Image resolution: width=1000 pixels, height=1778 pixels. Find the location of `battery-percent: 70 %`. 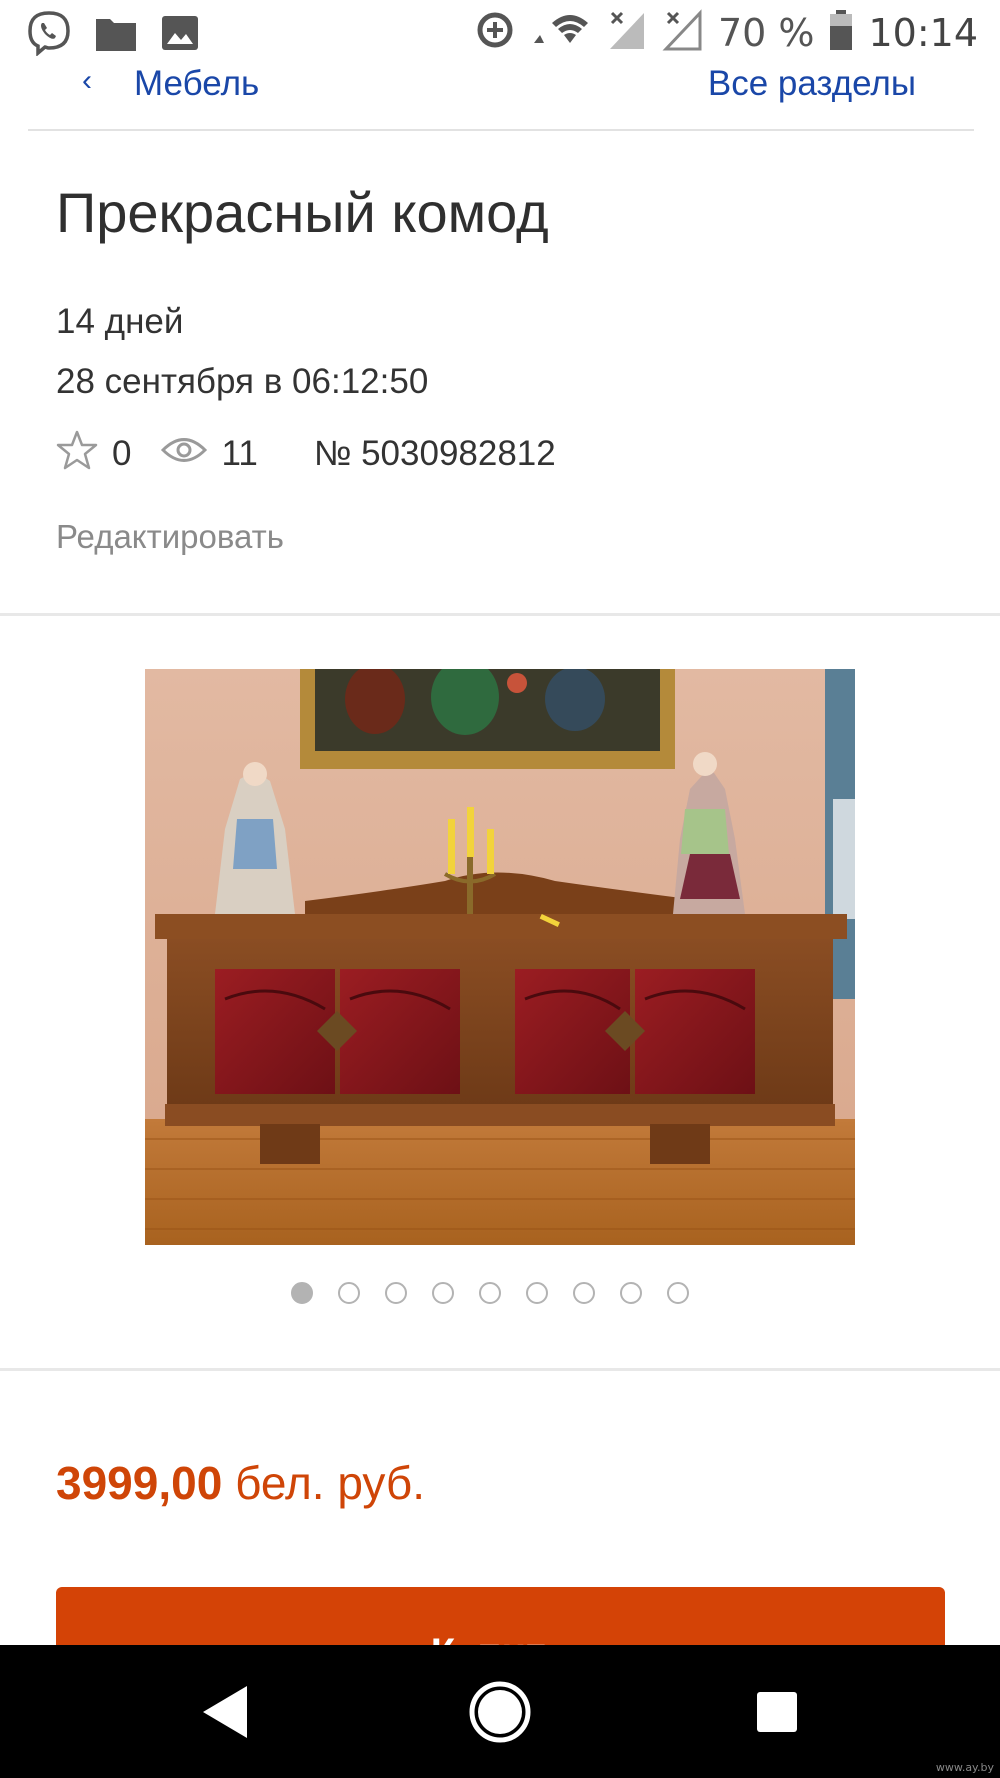

battery-percent: 70 % is located at coordinates (766, 32).